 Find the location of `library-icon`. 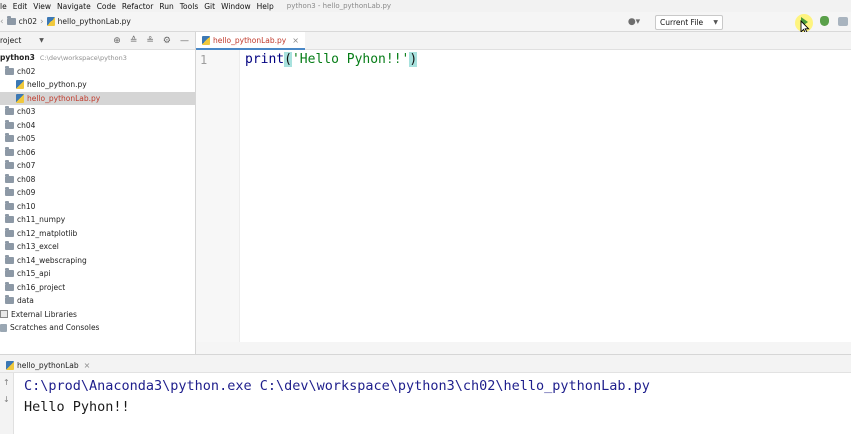

library-icon is located at coordinates (4, 314).